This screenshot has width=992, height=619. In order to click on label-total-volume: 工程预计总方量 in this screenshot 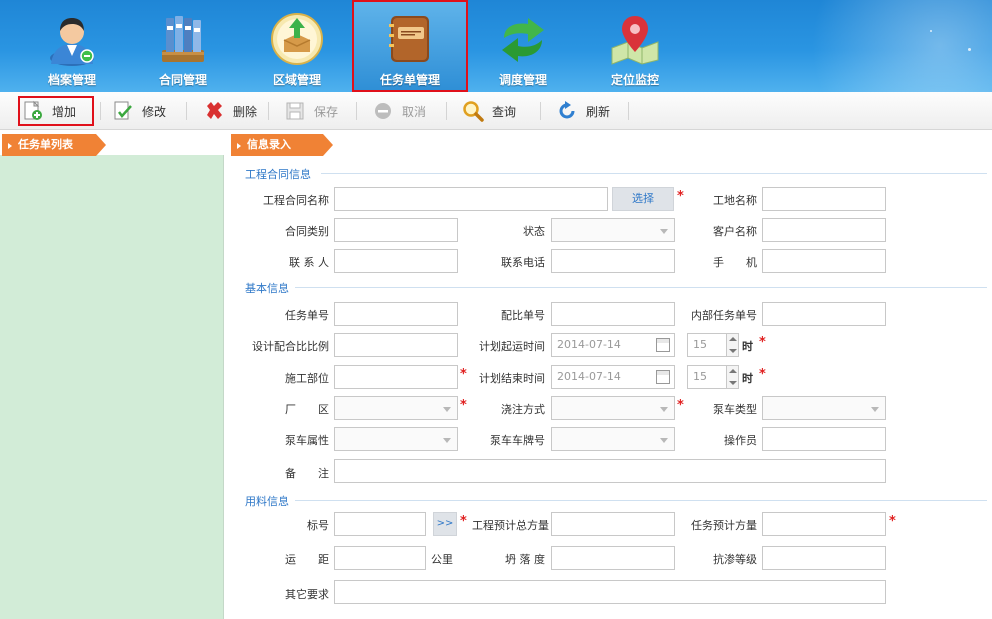, I will do `click(510, 525)`.